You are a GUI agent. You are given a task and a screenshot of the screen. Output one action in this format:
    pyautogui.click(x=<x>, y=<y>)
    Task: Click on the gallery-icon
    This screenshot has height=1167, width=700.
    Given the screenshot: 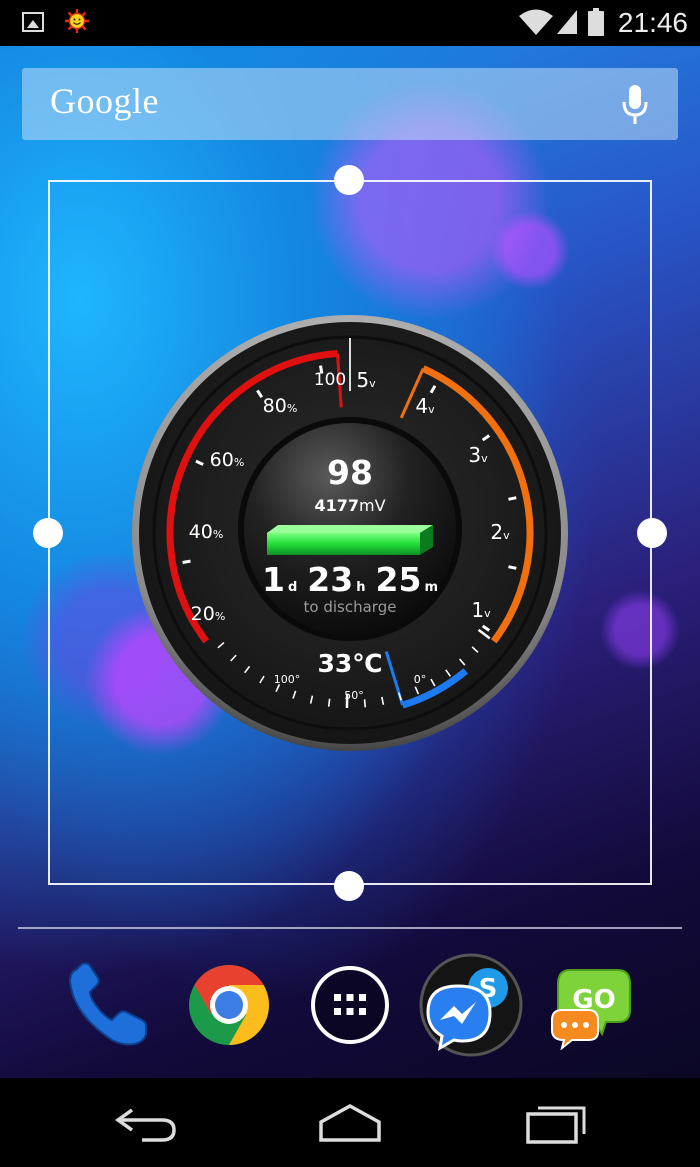 What is the action you would take?
    pyautogui.click(x=33, y=22)
    